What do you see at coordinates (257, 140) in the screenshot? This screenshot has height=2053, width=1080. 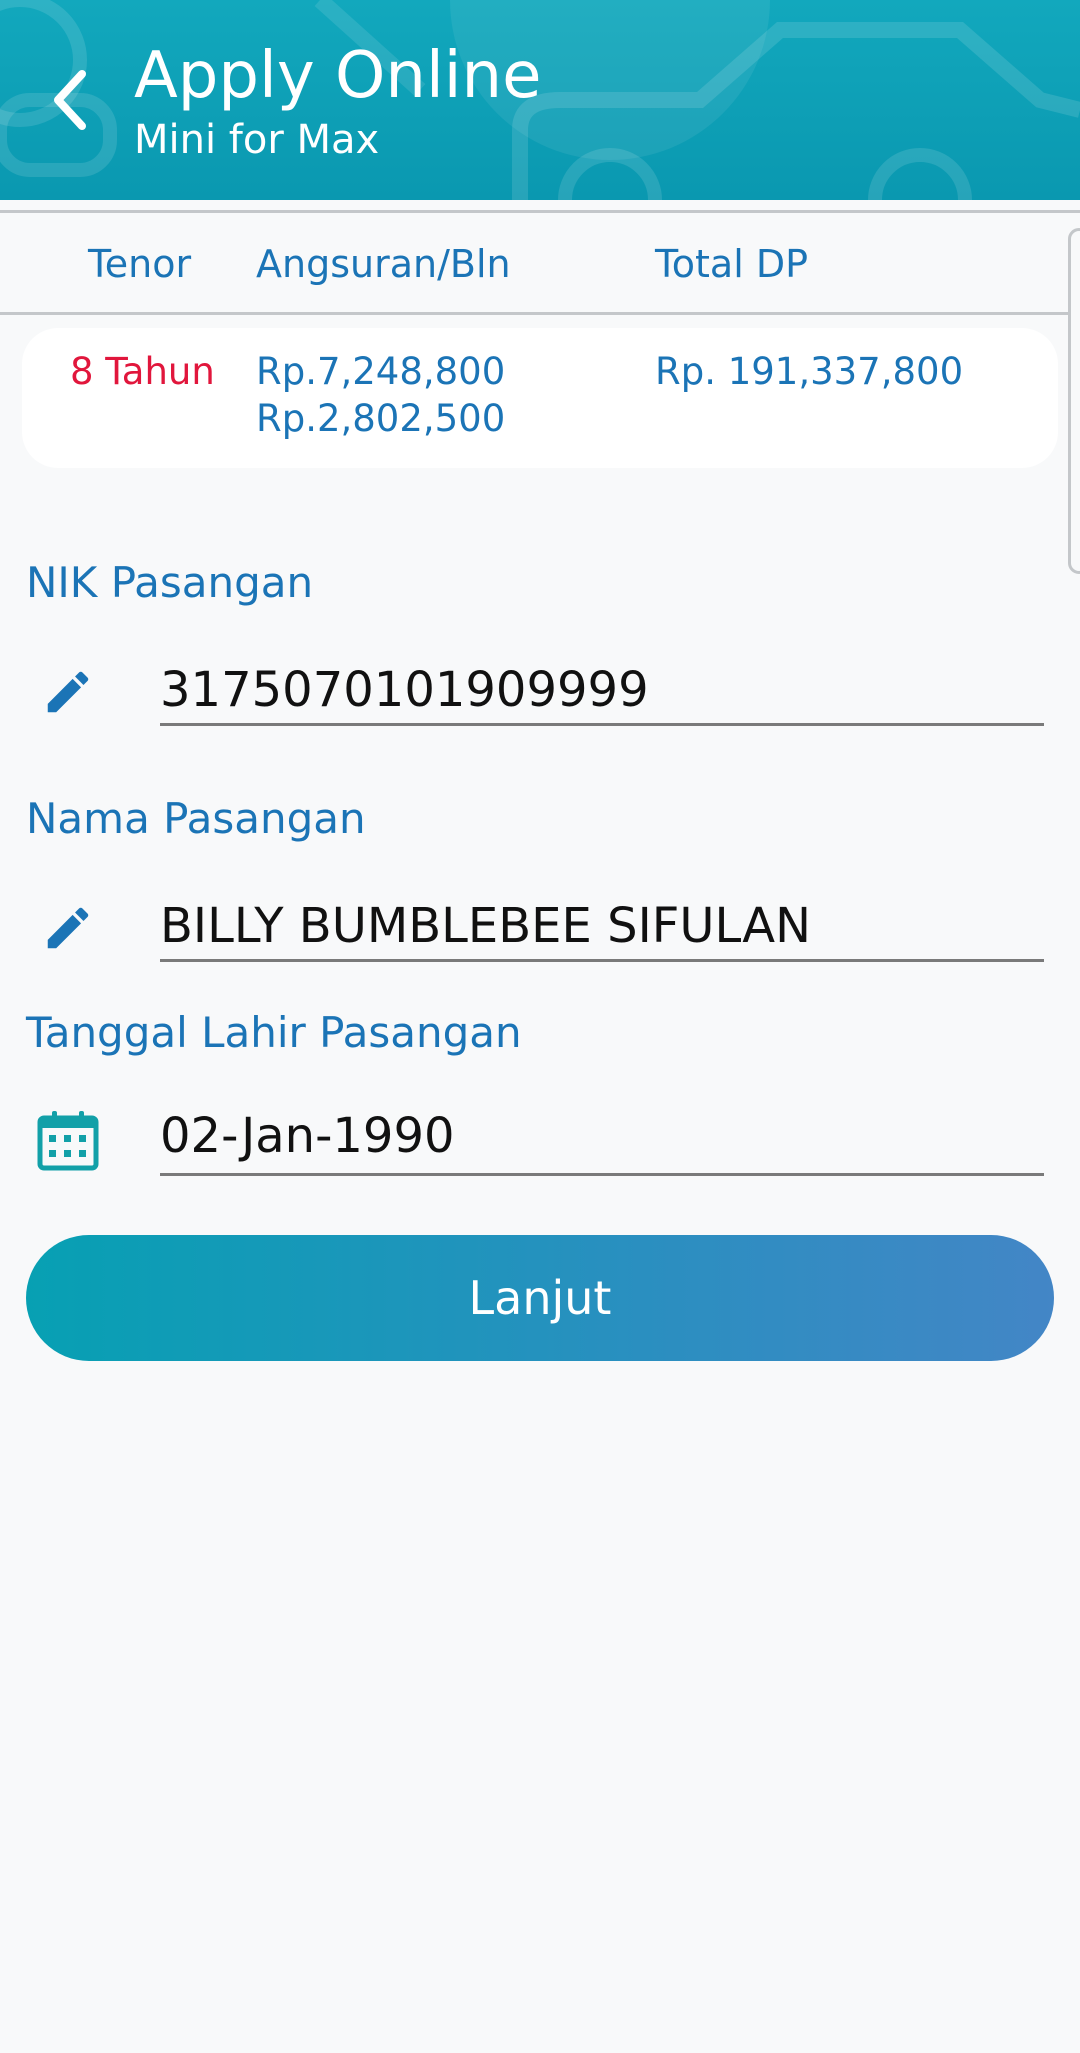 I see `page-subtitle: Mini for Max` at bounding box center [257, 140].